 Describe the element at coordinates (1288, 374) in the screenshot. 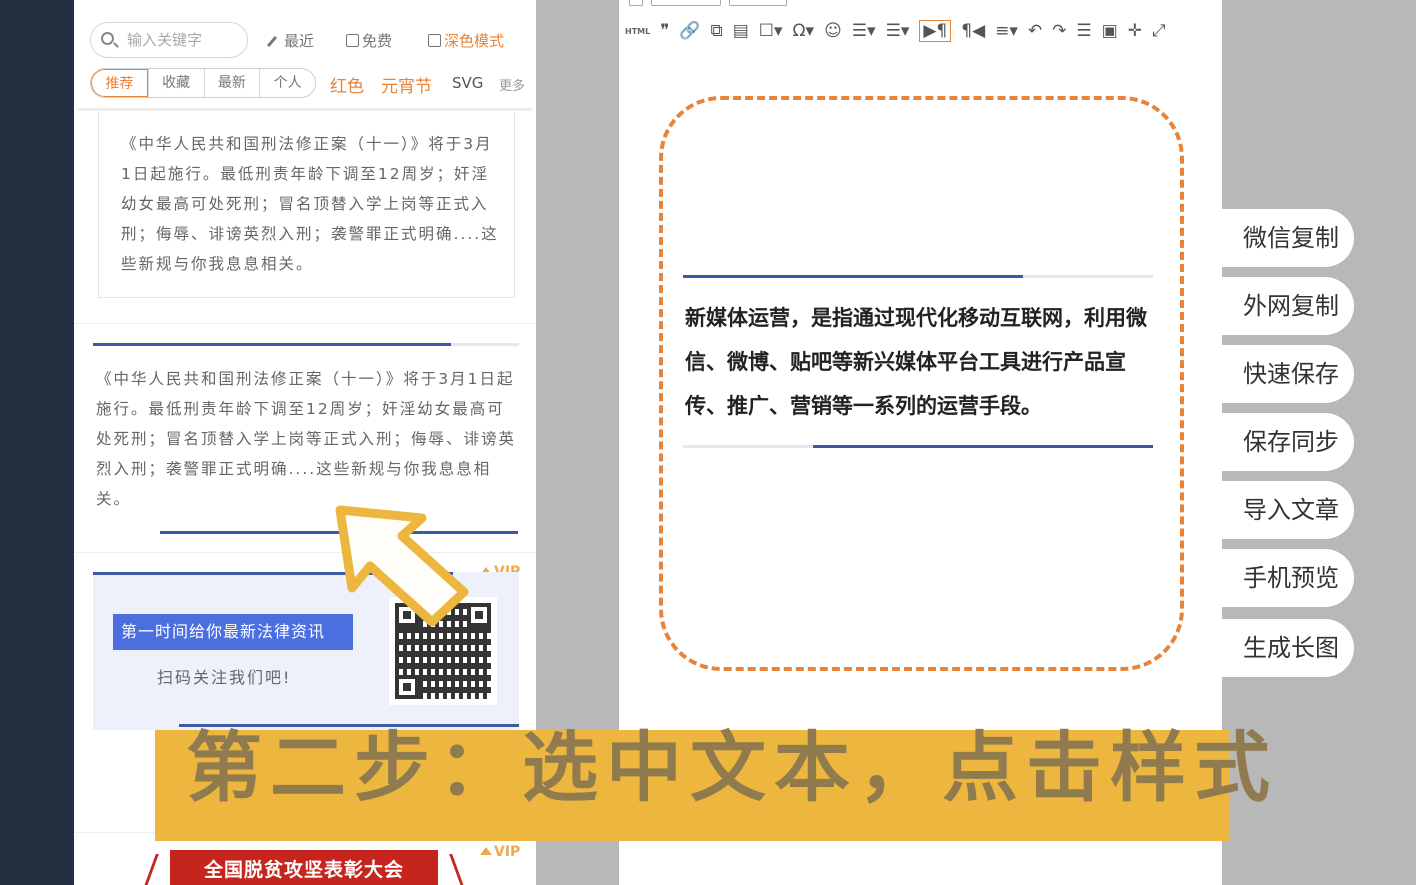

I see `quick-save-button: 快速保存` at that location.